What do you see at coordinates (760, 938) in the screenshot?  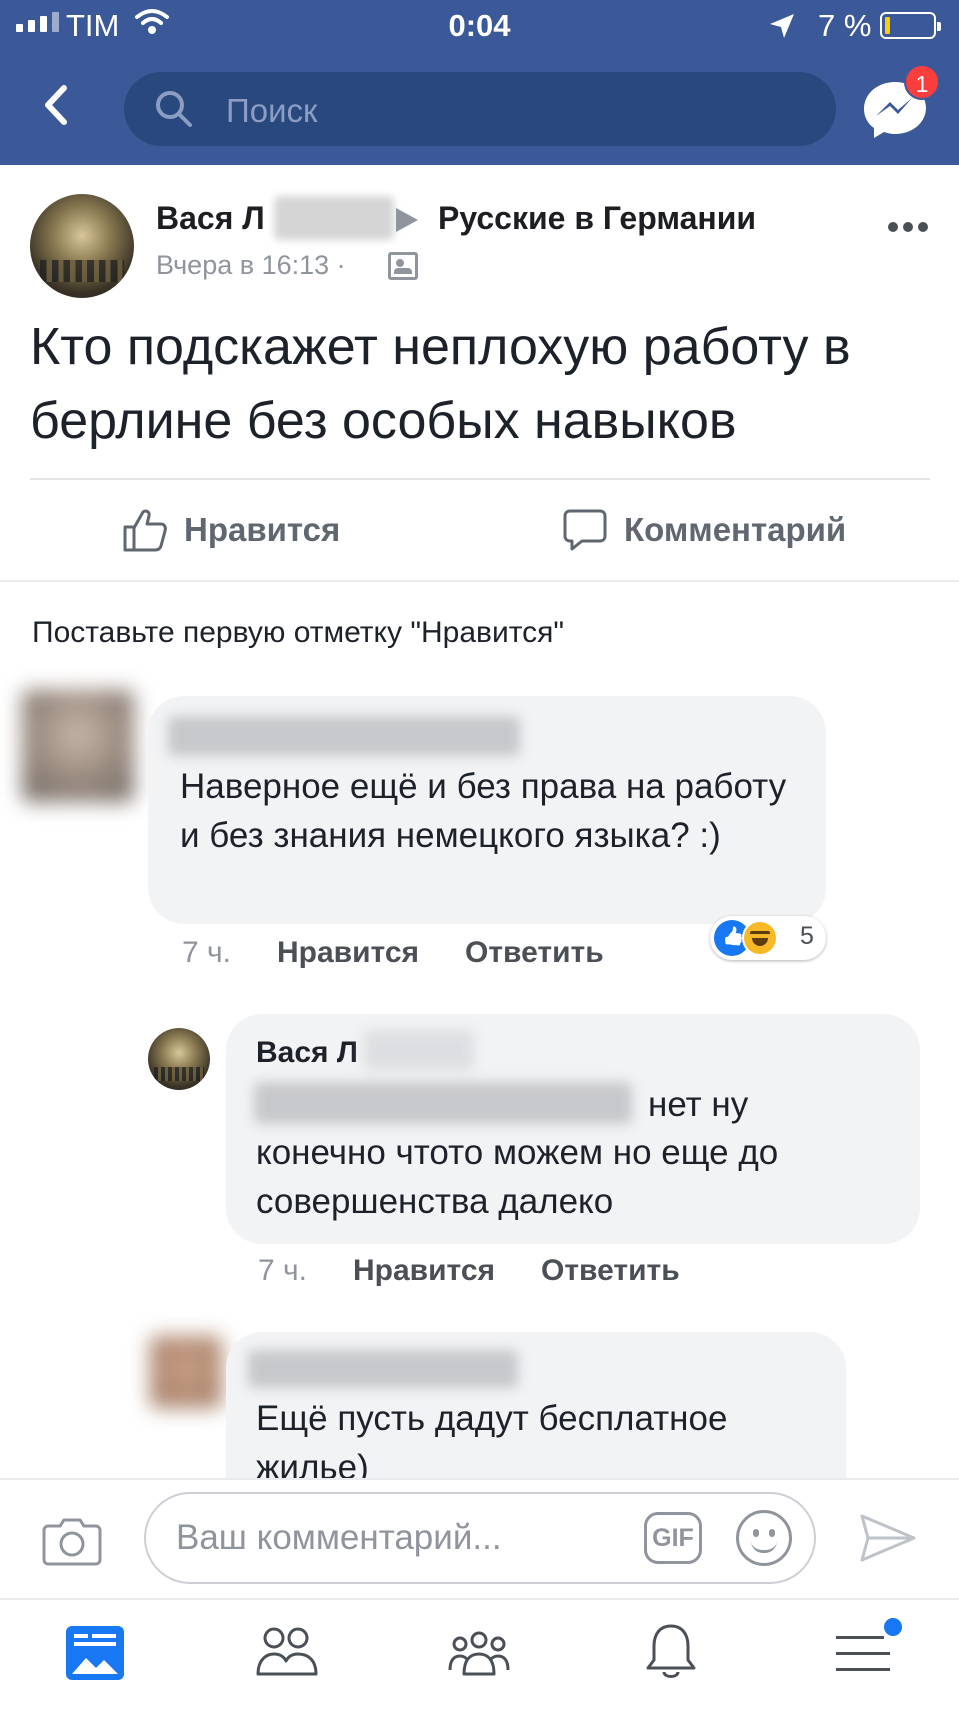 I see `haha-reaction-icon` at bounding box center [760, 938].